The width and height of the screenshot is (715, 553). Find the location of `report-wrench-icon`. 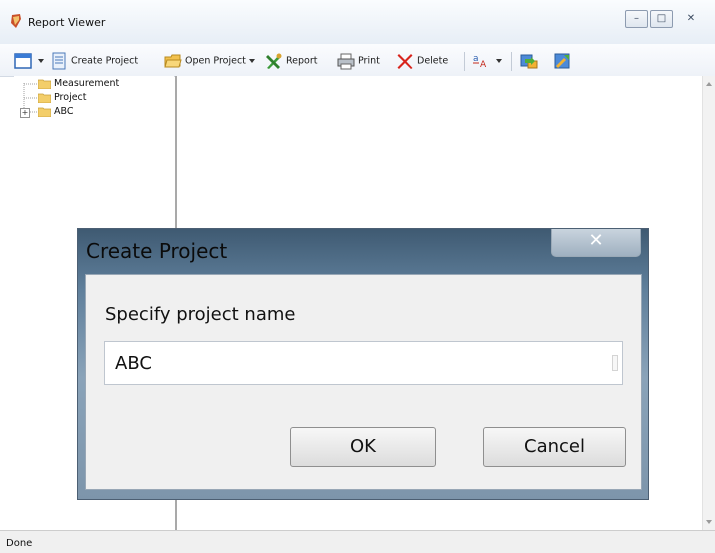

report-wrench-icon is located at coordinates (274, 61).